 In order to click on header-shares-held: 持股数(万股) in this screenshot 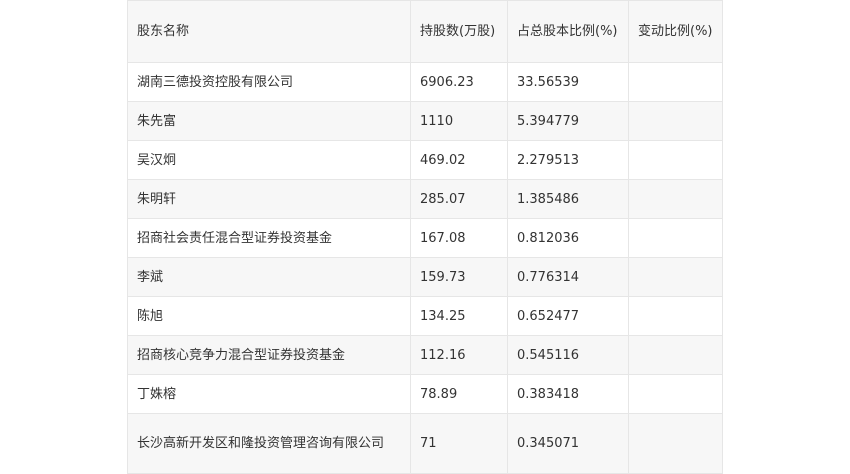, I will do `click(459, 31)`.